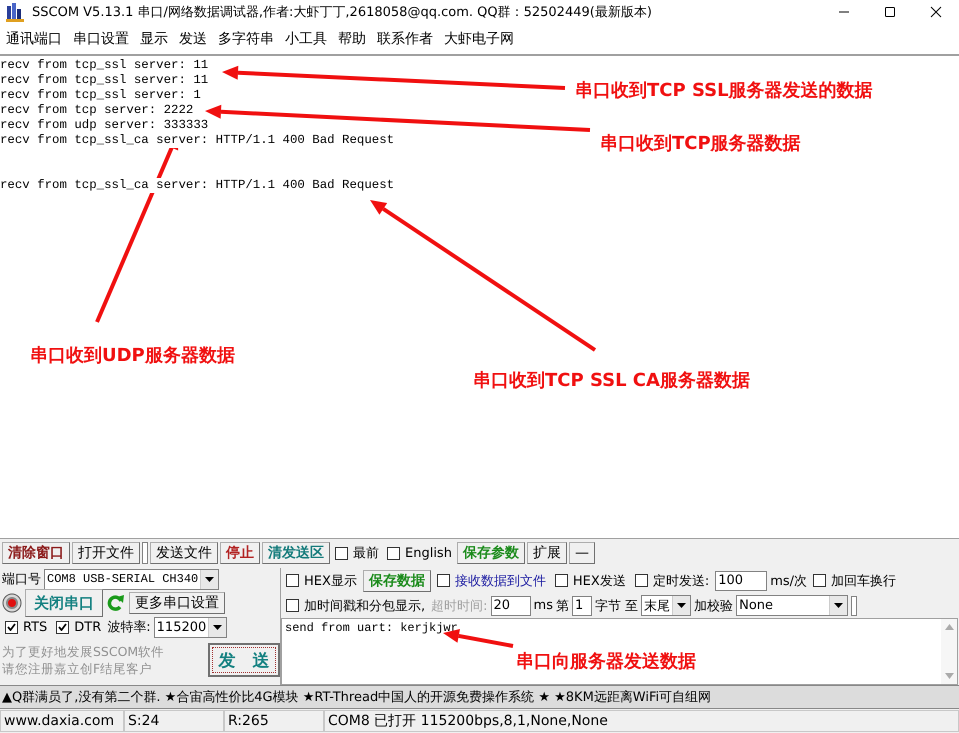  I want to click on dropdown: COM8 USB-SERIAL CH340, so click(132, 579).